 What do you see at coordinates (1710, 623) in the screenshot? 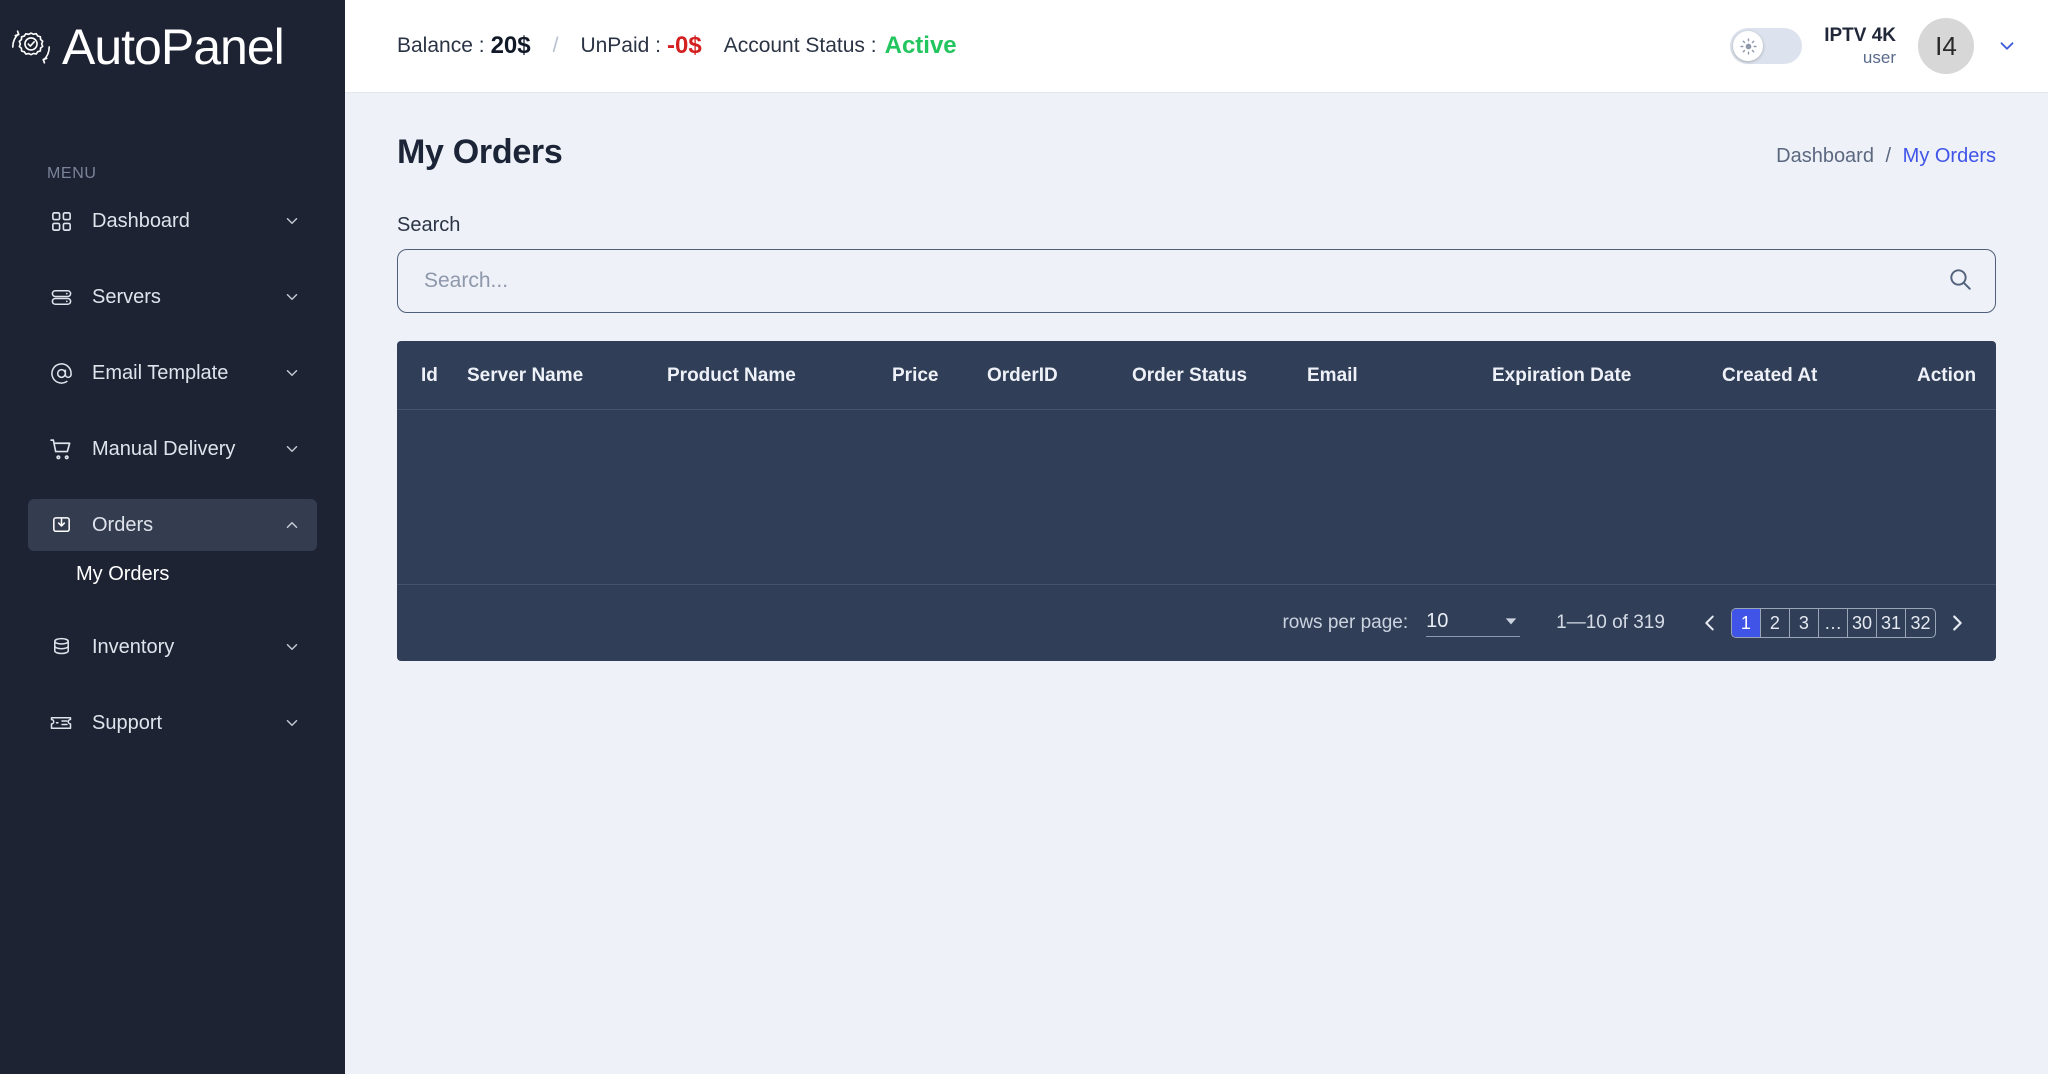
I see `chevron-left-icon` at bounding box center [1710, 623].